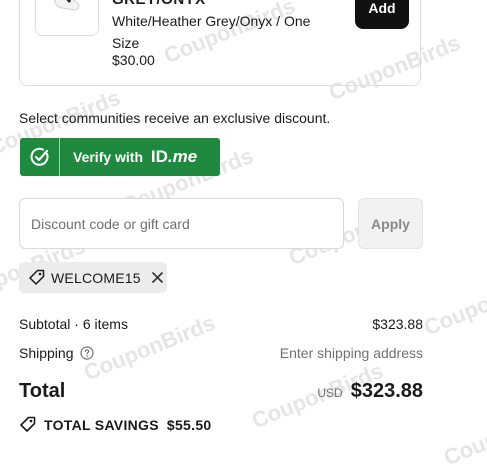 The image size is (487, 471). What do you see at coordinates (397, 324) in the screenshot?
I see `subtotal-value: $323.88` at bounding box center [397, 324].